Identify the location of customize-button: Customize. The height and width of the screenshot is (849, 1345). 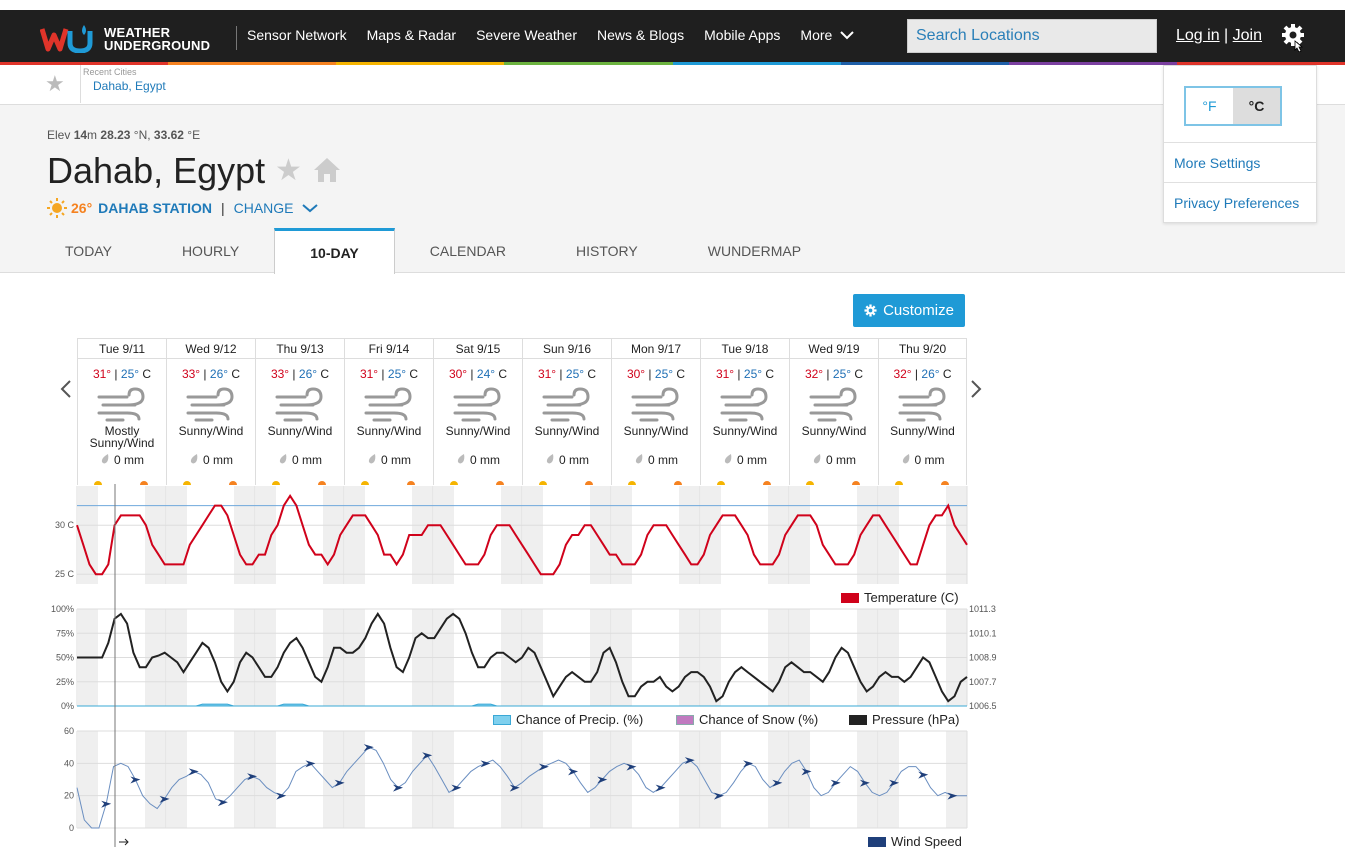
(909, 310).